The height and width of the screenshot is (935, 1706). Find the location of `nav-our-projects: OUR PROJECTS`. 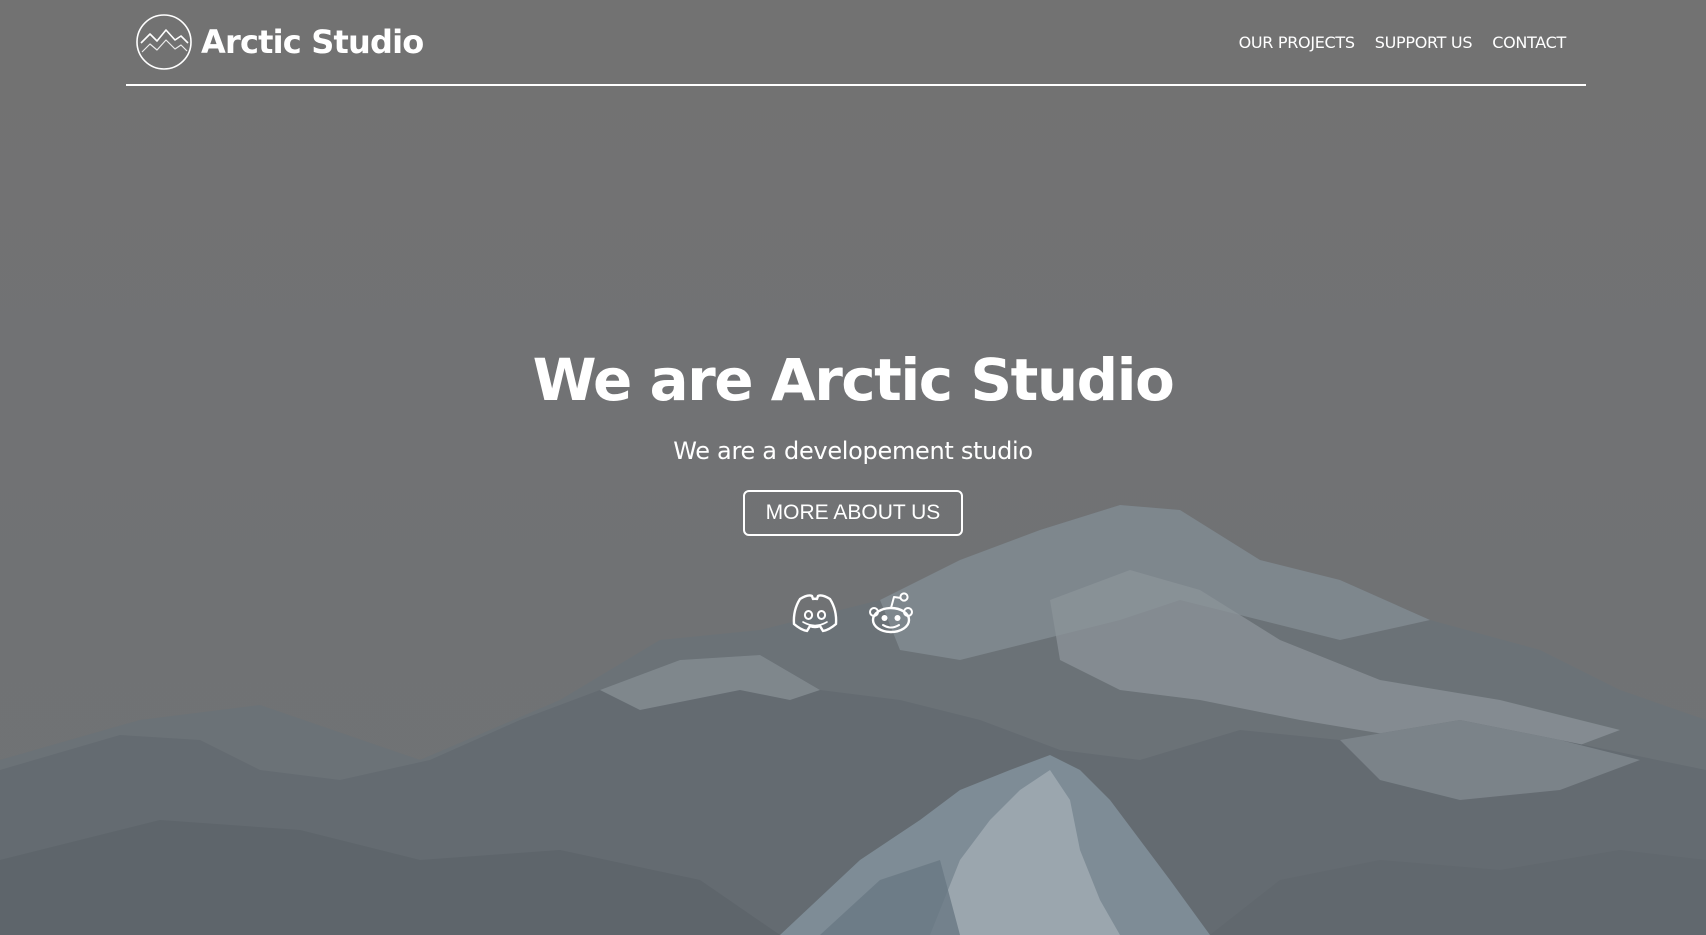

nav-our-projects: OUR PROJECTS is located at coordinates (1297, 43).